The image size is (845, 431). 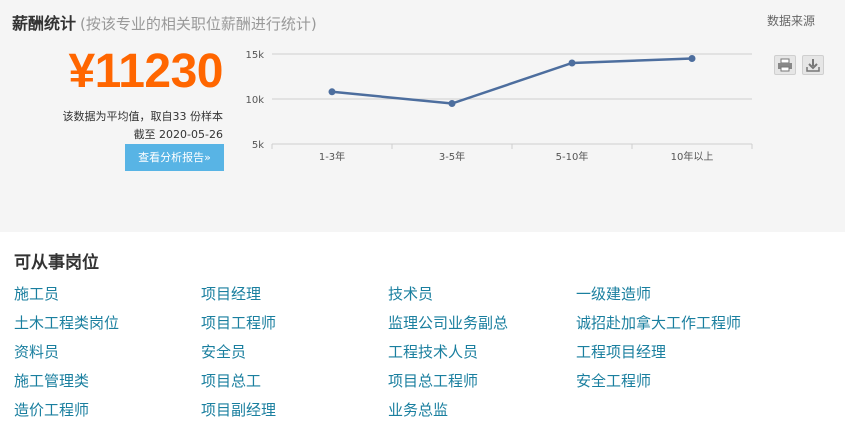 What do you see at coordinates (174, 157) in the screenshot?
I see `view-report-button: 查看分析报告»` at bounding box center [174, 157].